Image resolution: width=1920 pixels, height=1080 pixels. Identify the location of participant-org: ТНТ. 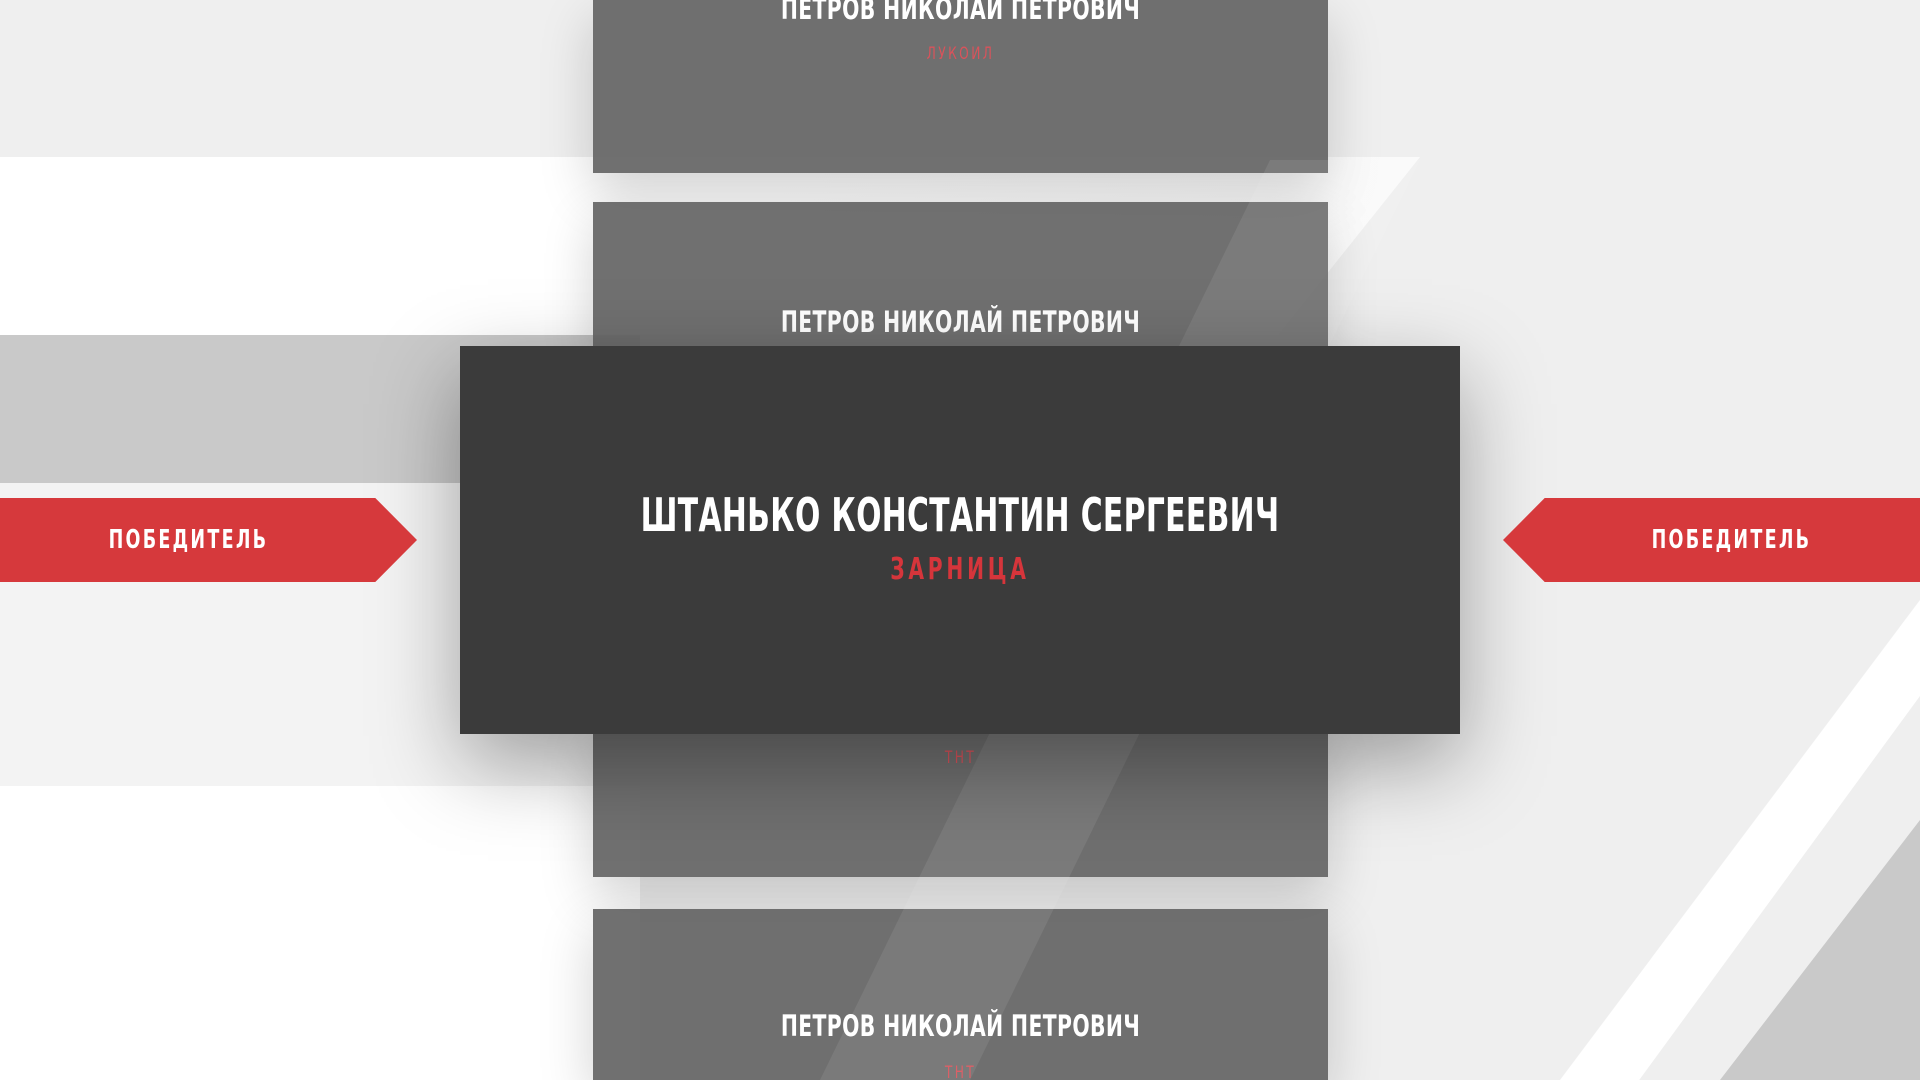
(960, 758).